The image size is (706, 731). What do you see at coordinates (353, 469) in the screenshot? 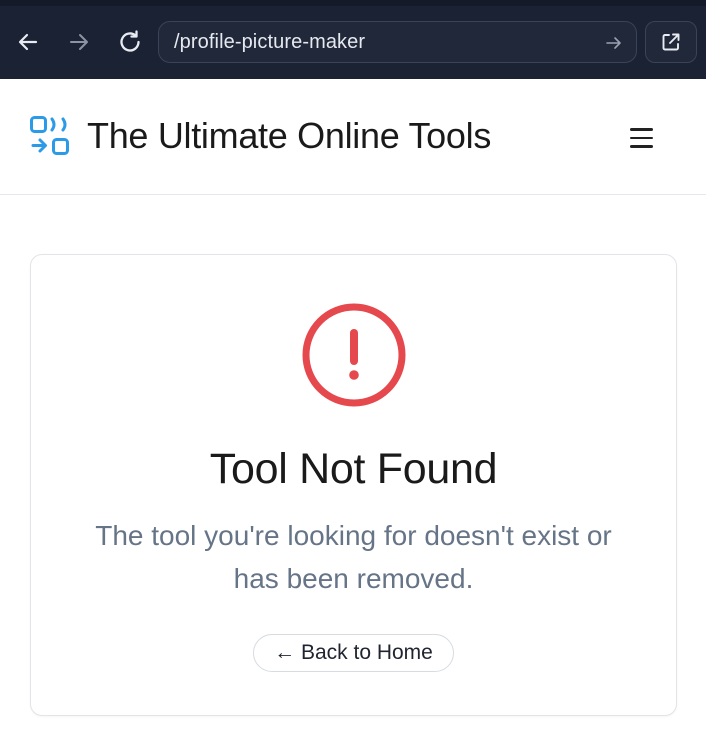
I see `error-title: Tool Not Found` at bounding box center [353, 469].